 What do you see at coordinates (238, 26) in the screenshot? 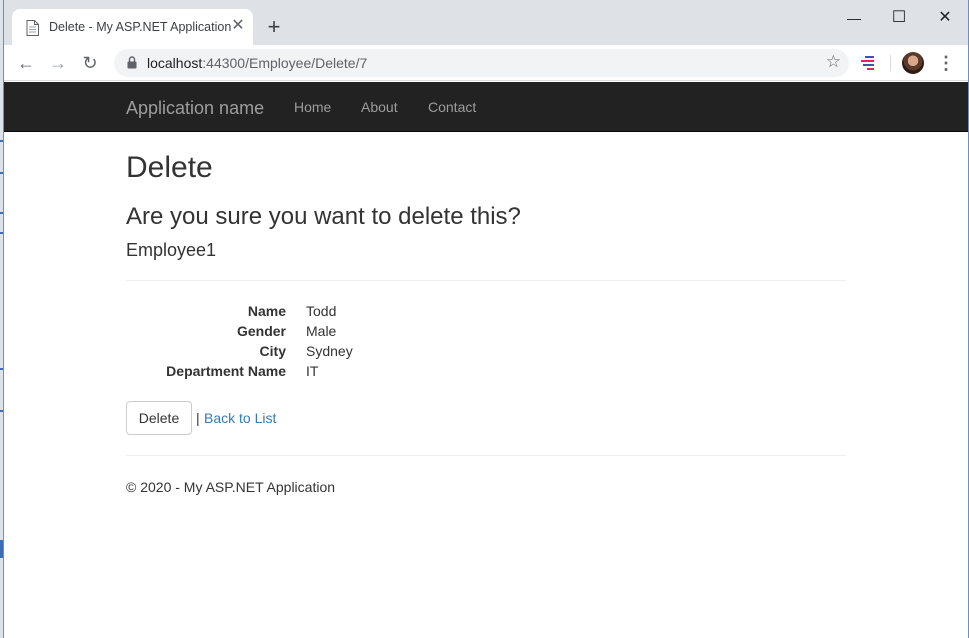
I see `close-tab-icon: ✕` at bounding box center [238, 26].